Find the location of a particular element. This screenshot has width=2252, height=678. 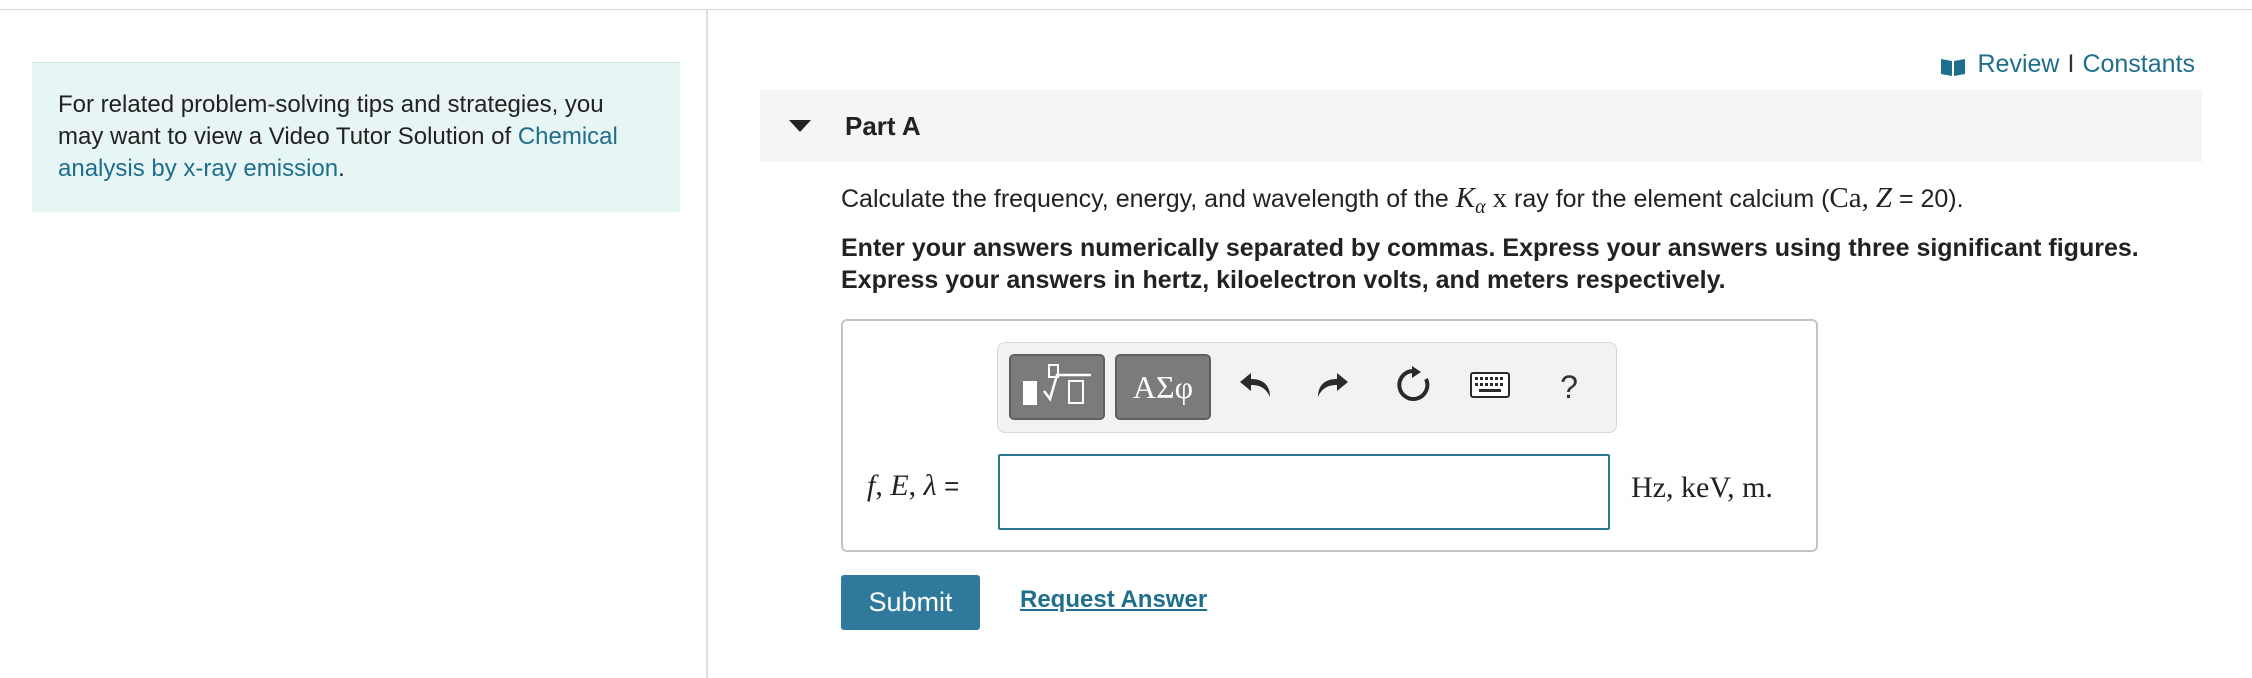

greek-symbols-button: ΑΣφ is located at coordinates (1163, 387).